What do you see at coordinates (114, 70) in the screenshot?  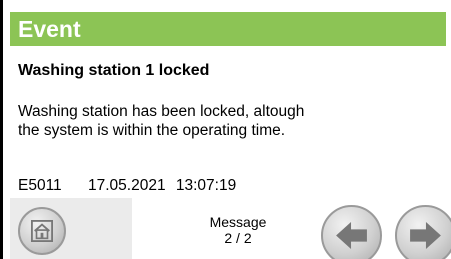 I see `event-heading: Washing station 1 locked` at bounding box center [114, 70].